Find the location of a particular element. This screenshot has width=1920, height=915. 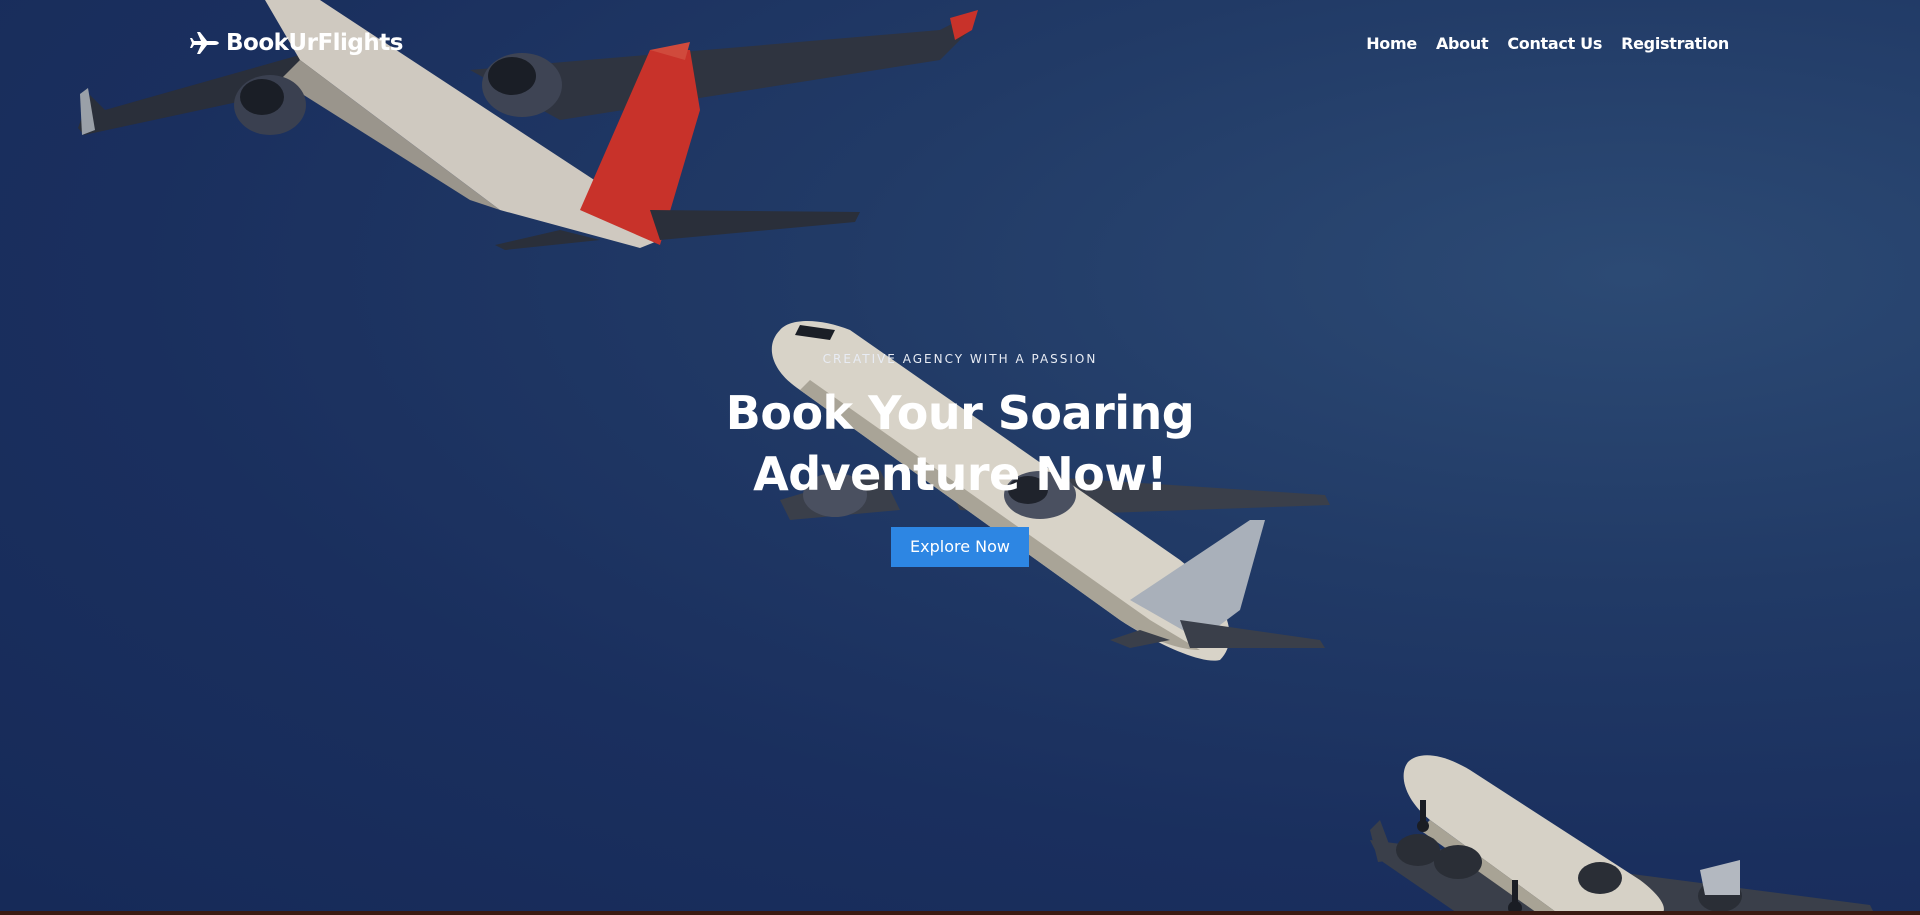

brand-logo-link: BookUrFlights is located at coordinates (296, 43).